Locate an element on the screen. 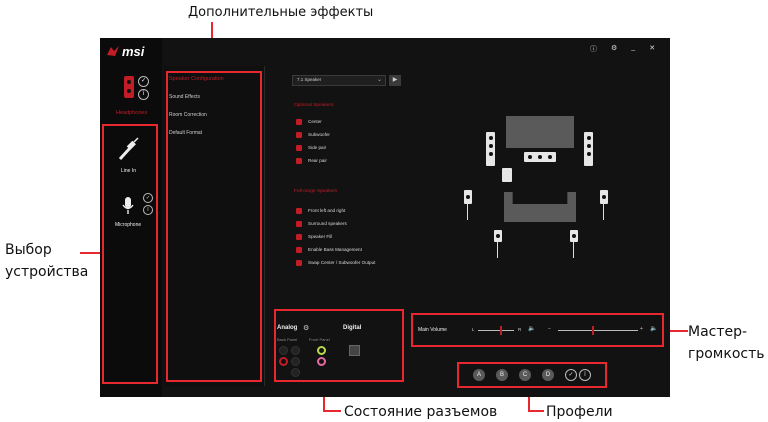 This screenshot has height=422, width=768. window-controls: ⓘ ⚙ _ ✕ is located at coordinates (622, 49).